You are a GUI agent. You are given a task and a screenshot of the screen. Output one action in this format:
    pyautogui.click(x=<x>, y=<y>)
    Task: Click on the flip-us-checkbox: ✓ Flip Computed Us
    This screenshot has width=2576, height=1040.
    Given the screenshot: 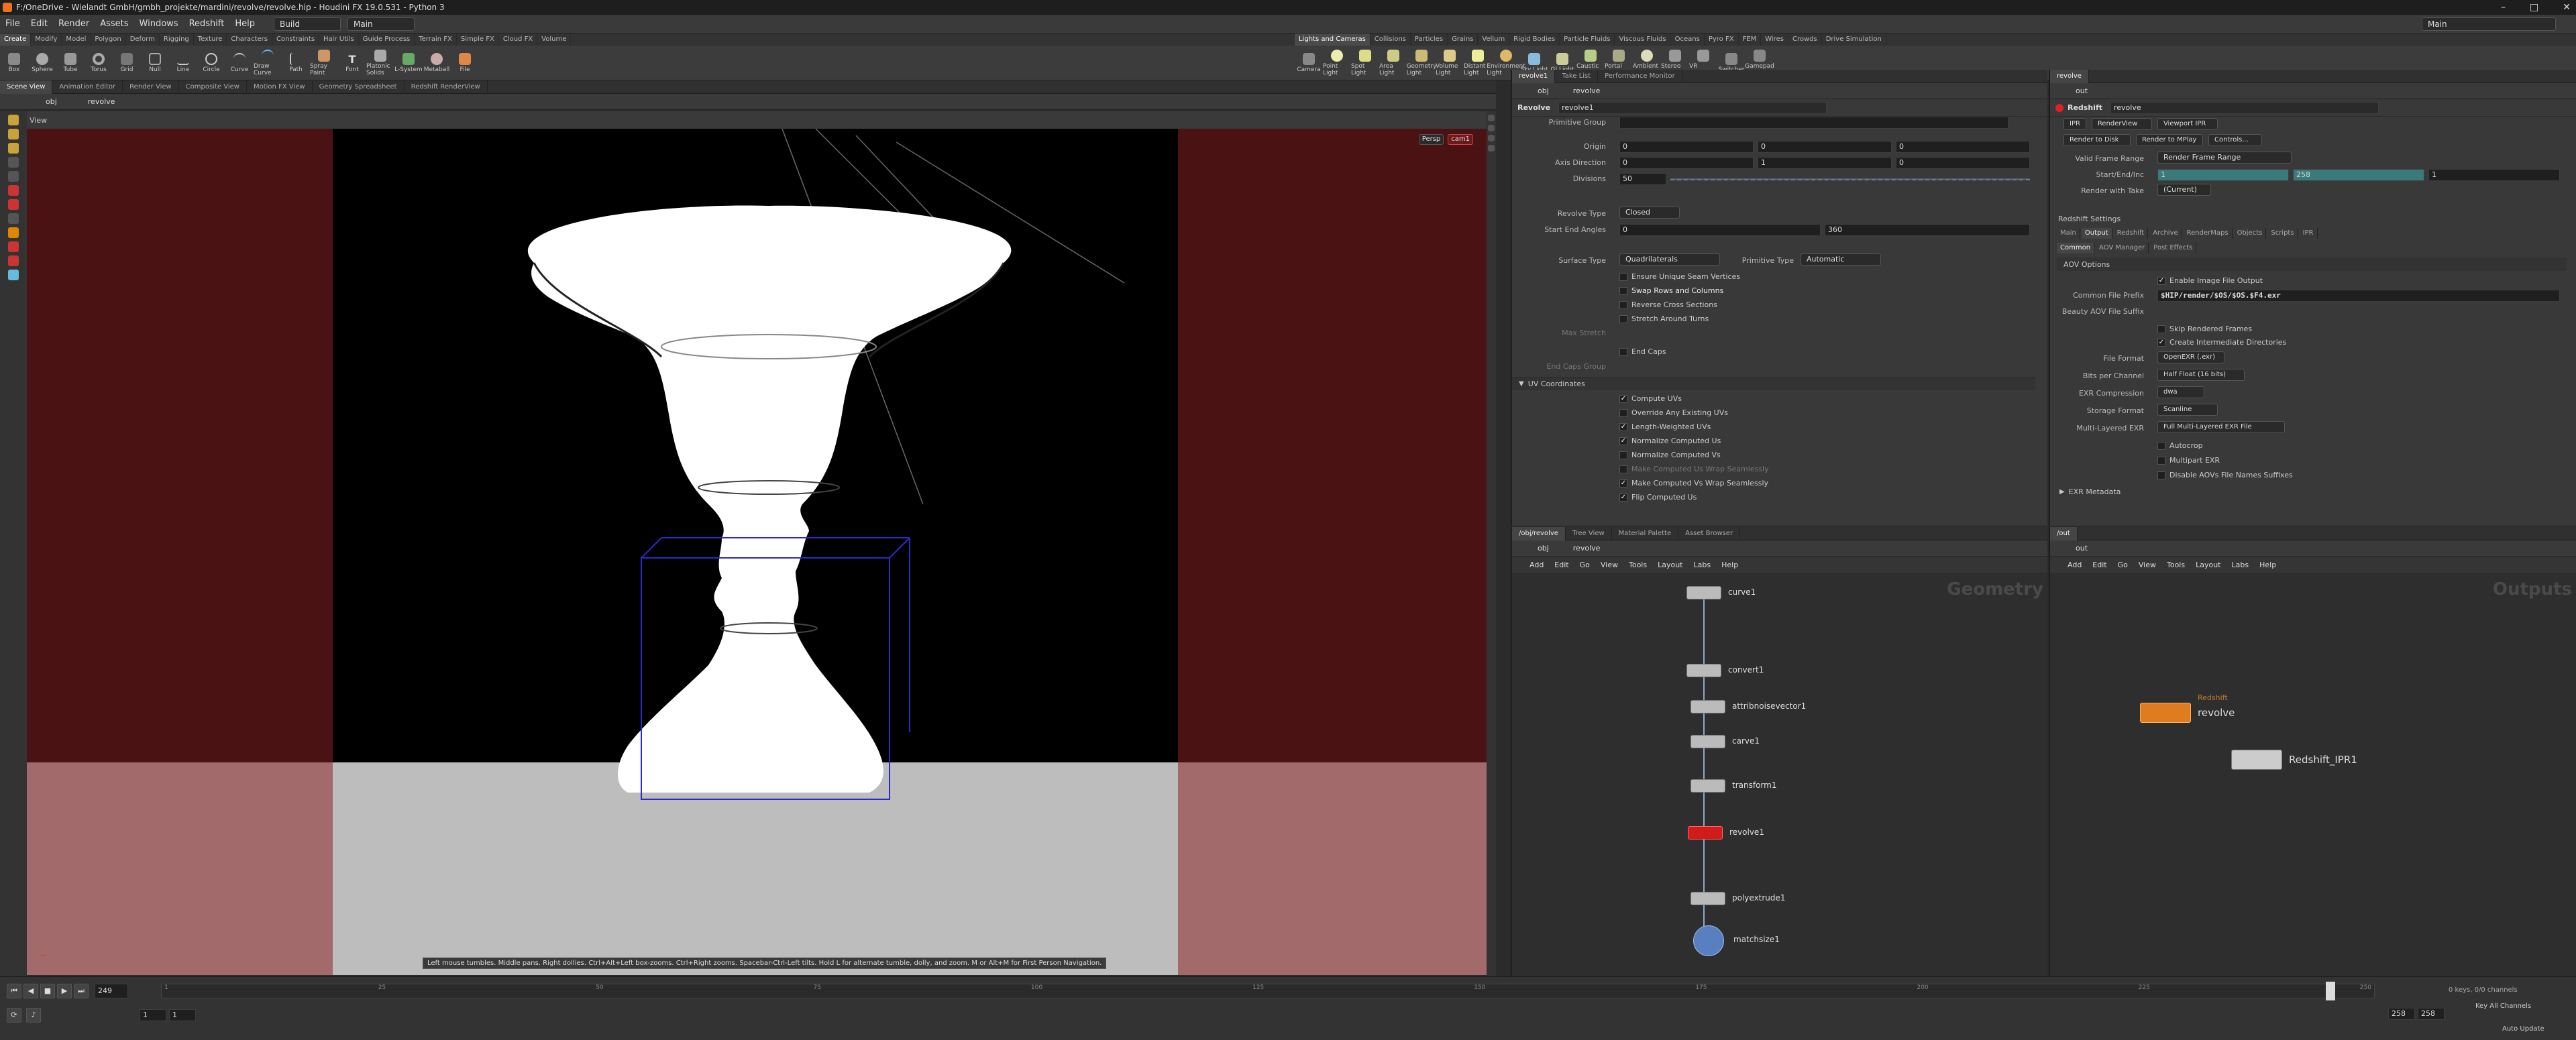 What is the action you would take?
    pyautogui.click(x=1694, y=497)
    